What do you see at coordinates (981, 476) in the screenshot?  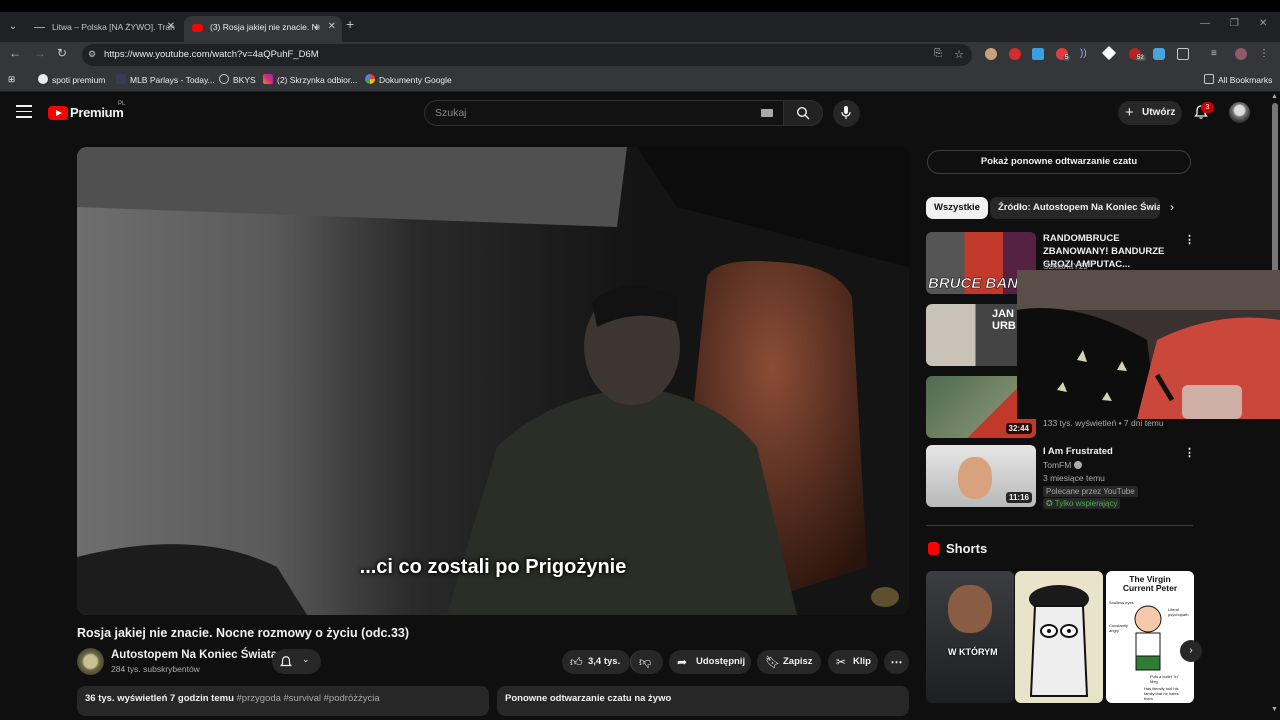 I see `rec-thumbnail: 11:16` at bounding box center [981, 476].